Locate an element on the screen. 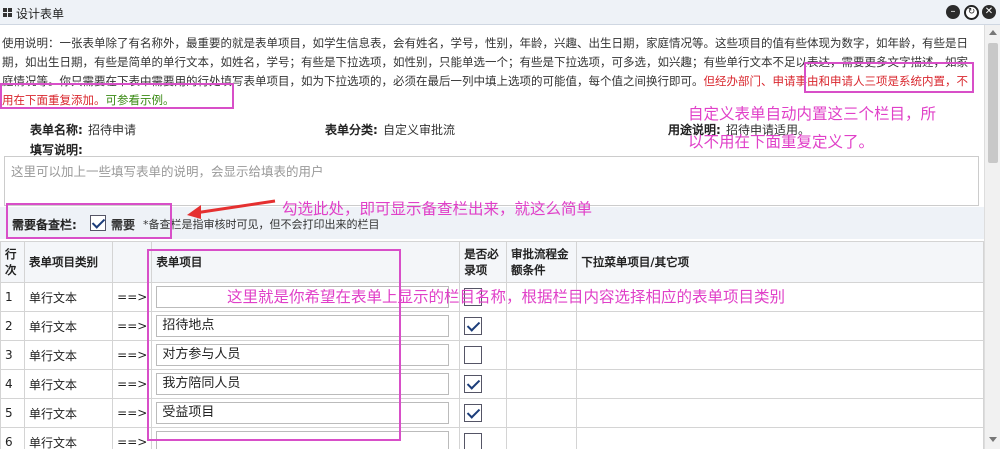 The width and height of the screenshot is (1000, 449). scroll-up-icon is located at coordinates (993, 32).